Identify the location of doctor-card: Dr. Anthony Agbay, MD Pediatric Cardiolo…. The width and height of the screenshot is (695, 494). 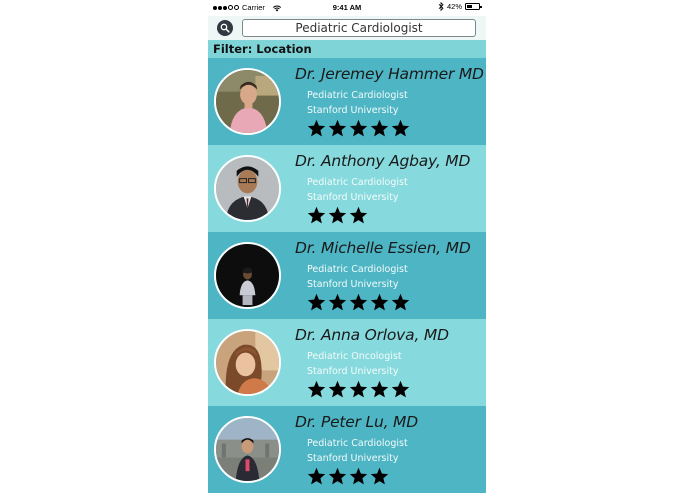
(347, 188).